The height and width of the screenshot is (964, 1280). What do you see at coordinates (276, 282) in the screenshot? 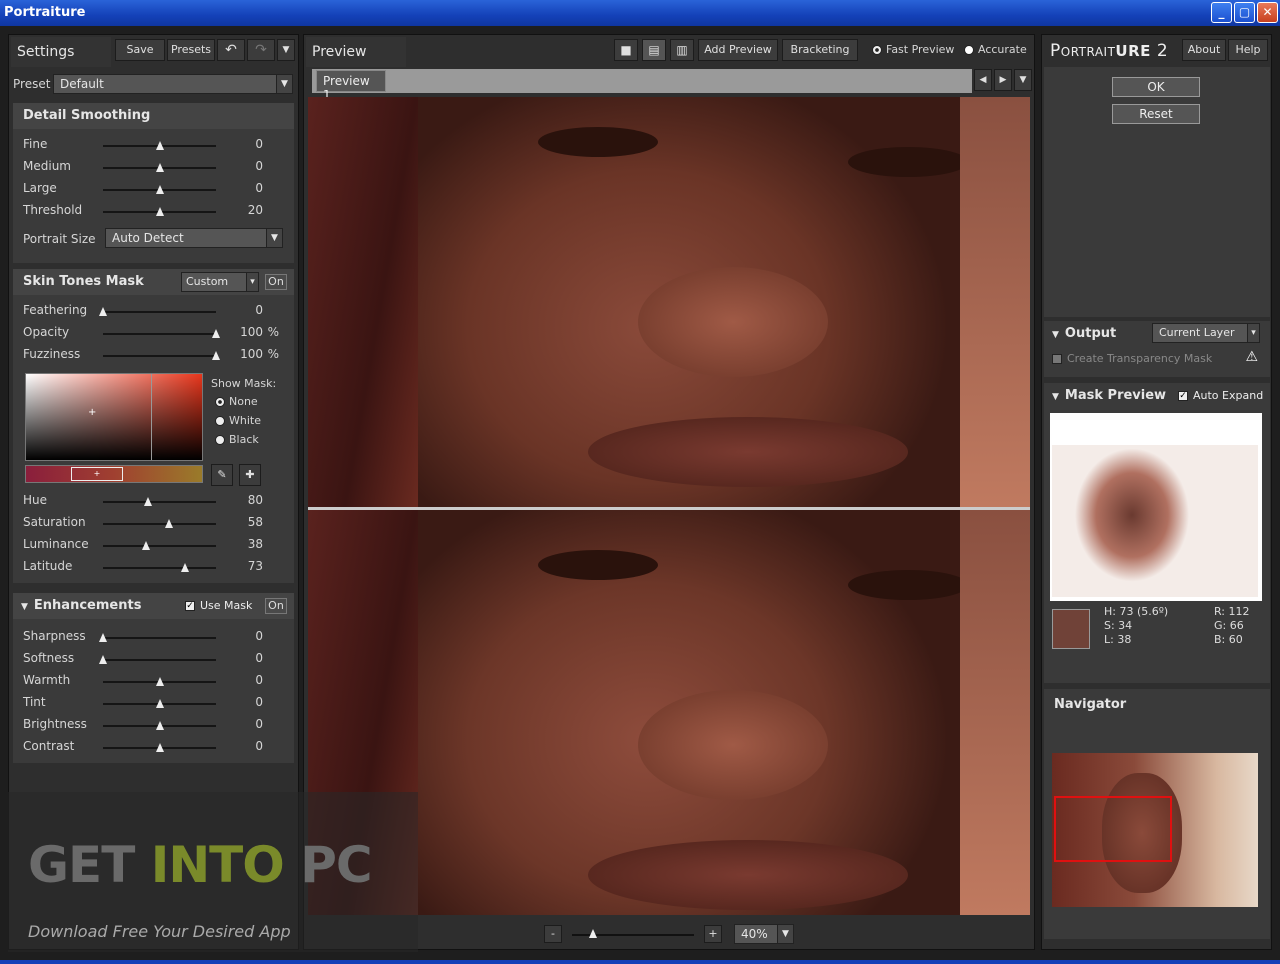
I see `skin-mask-on-toggle: On` at bounding box center [276, 282].